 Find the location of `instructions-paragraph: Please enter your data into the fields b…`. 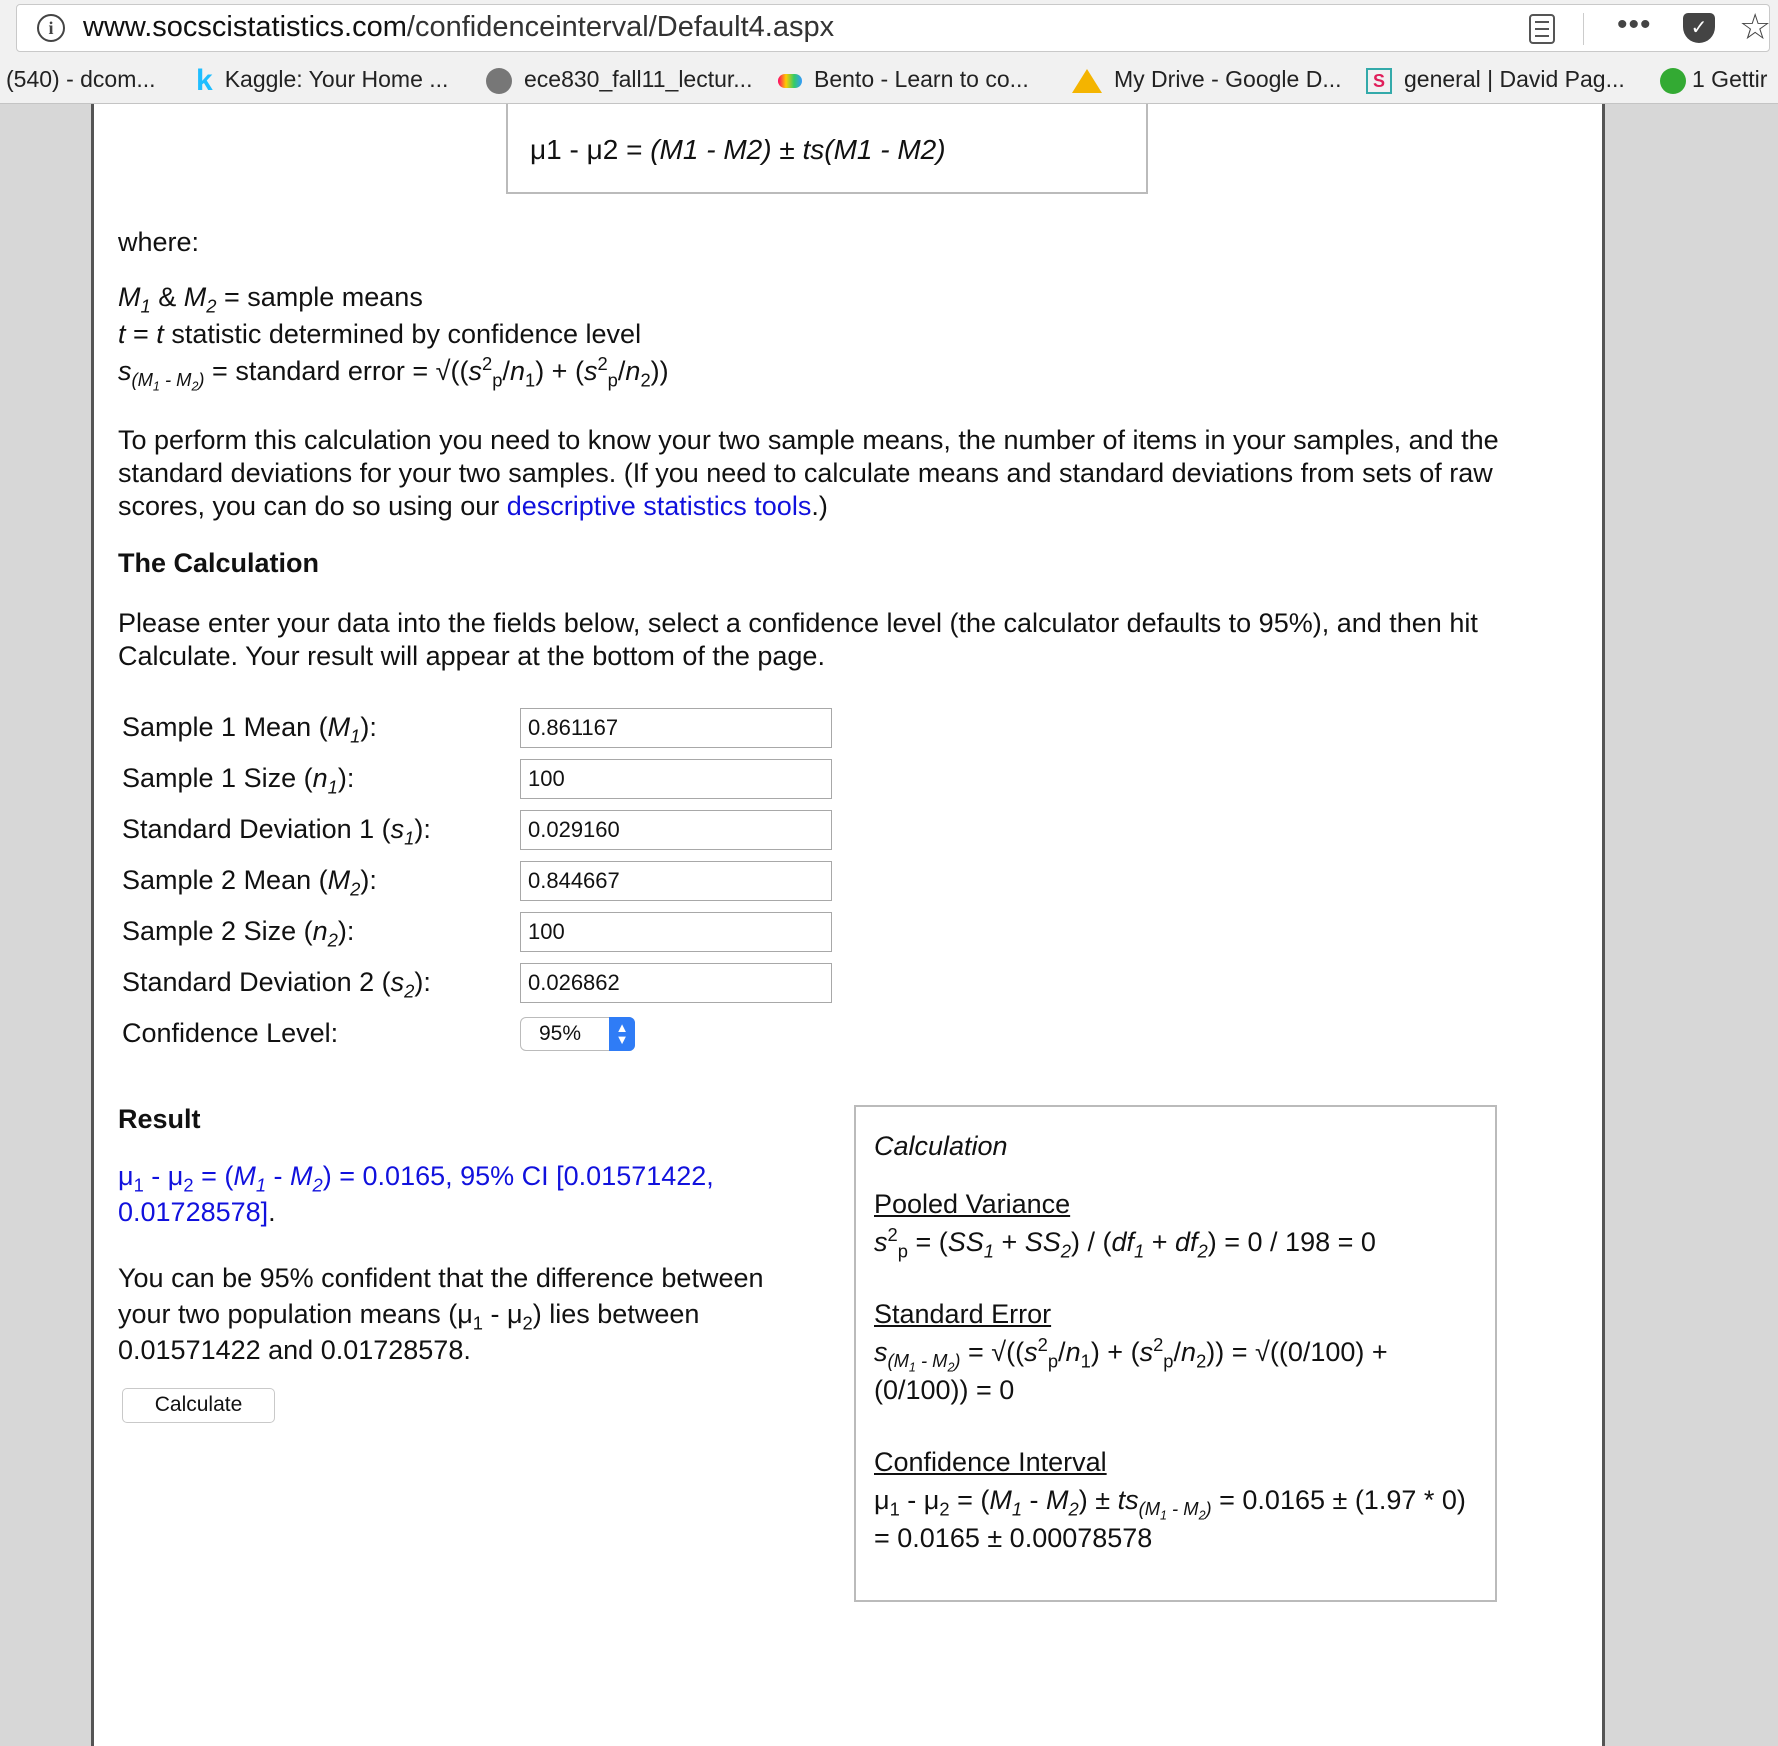

instructions-paragraph: Please enter your data into the fields b… is located at coordinates (798, 639).